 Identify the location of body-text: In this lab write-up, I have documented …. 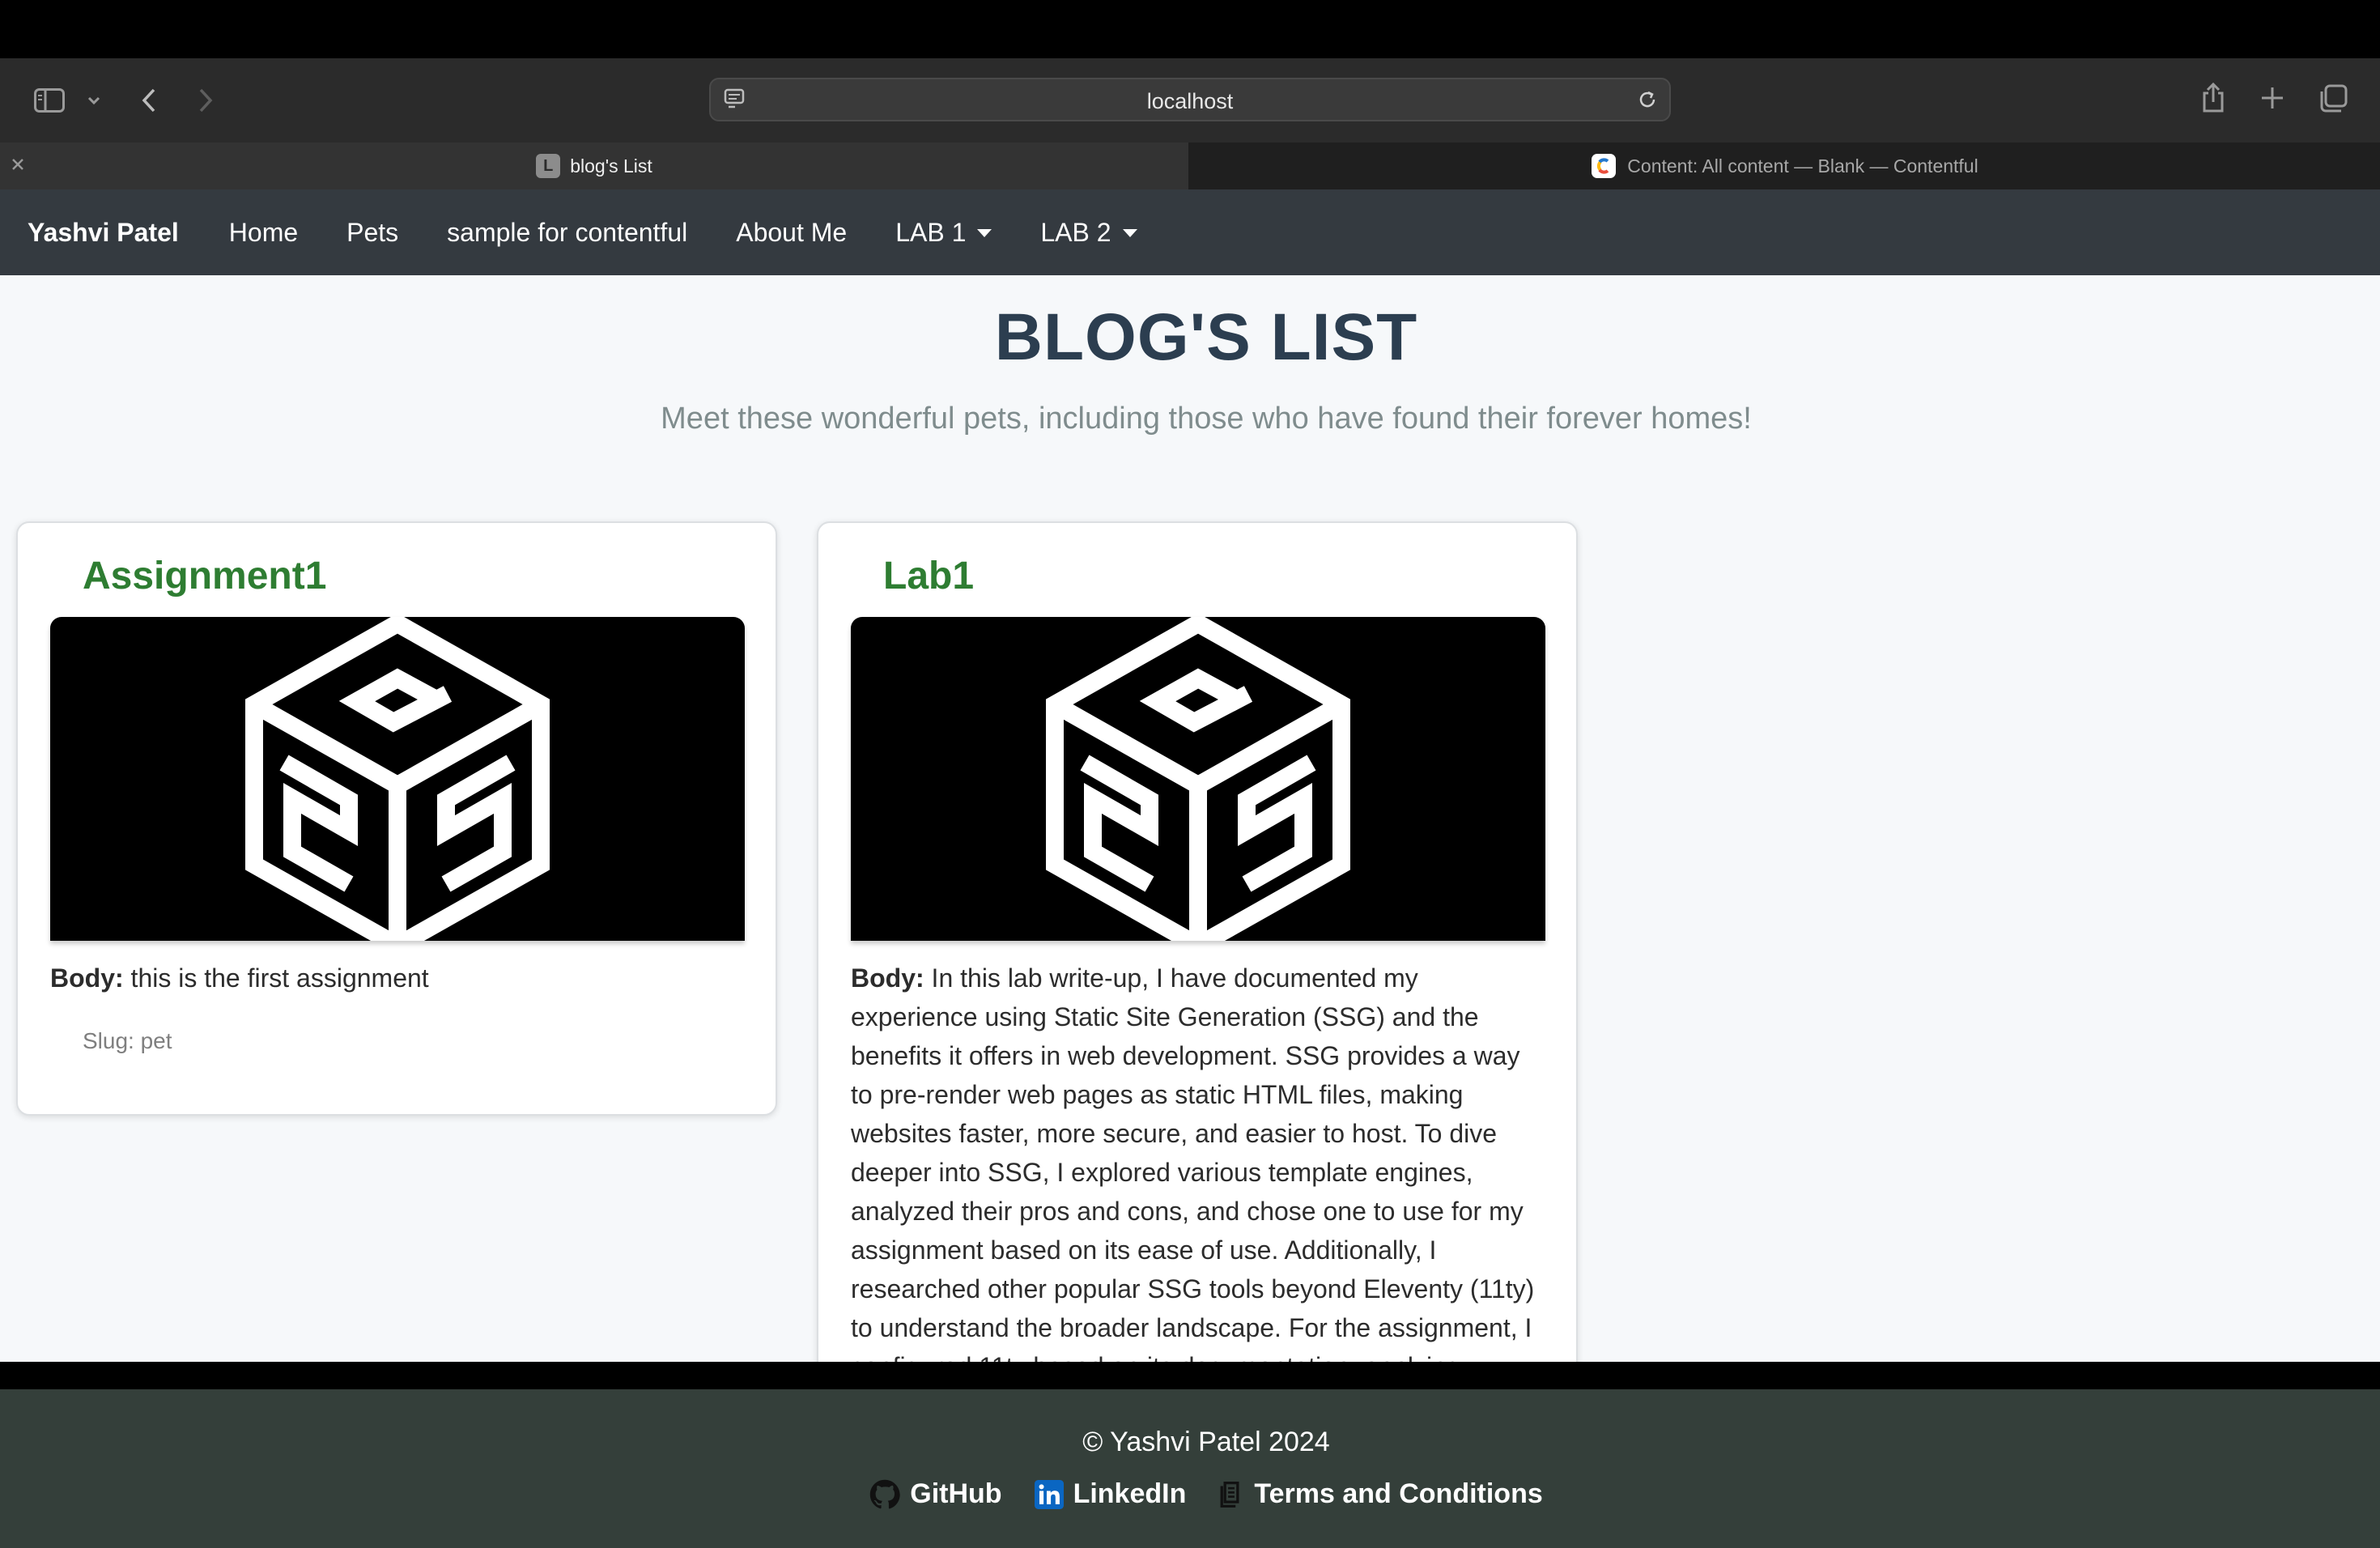
(1193, 1162).